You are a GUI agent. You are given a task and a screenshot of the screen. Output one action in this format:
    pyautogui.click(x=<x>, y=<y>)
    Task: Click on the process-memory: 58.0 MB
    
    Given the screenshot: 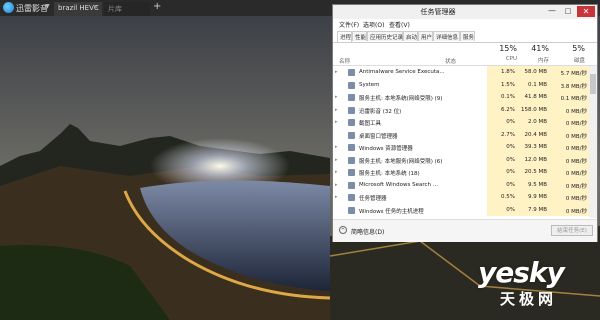 What is the action you would take?
    pyautogui.click(x=535, y=72)
    